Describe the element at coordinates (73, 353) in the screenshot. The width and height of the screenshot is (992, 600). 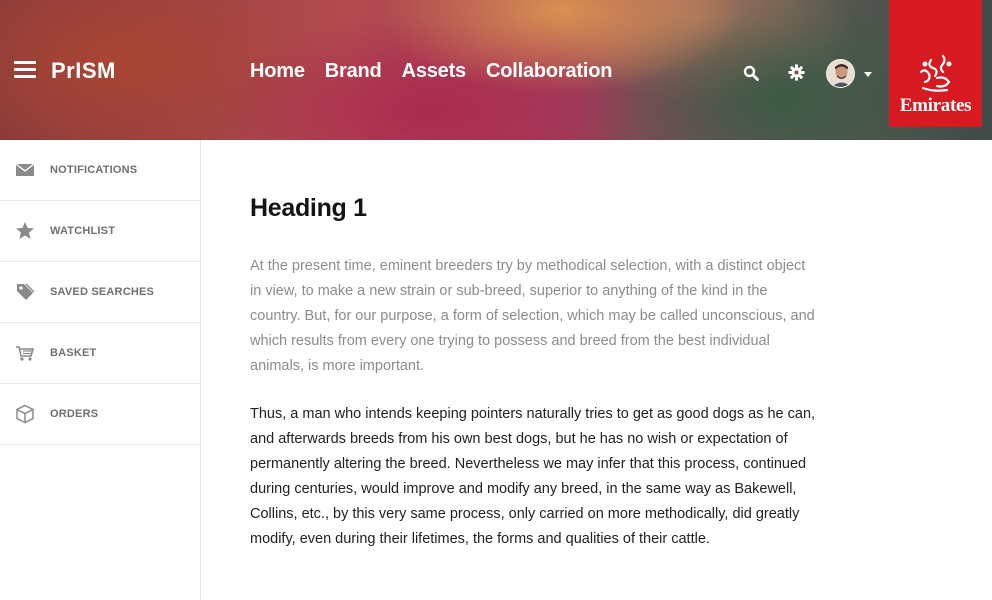
I see `sidebar-item-label: BASKET` at that location.